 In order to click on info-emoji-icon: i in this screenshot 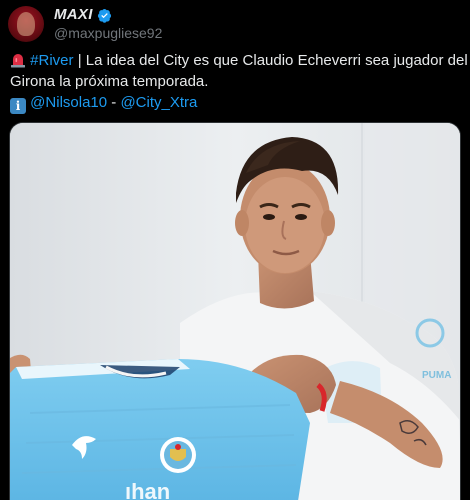, I will do `click(18, 106)`.